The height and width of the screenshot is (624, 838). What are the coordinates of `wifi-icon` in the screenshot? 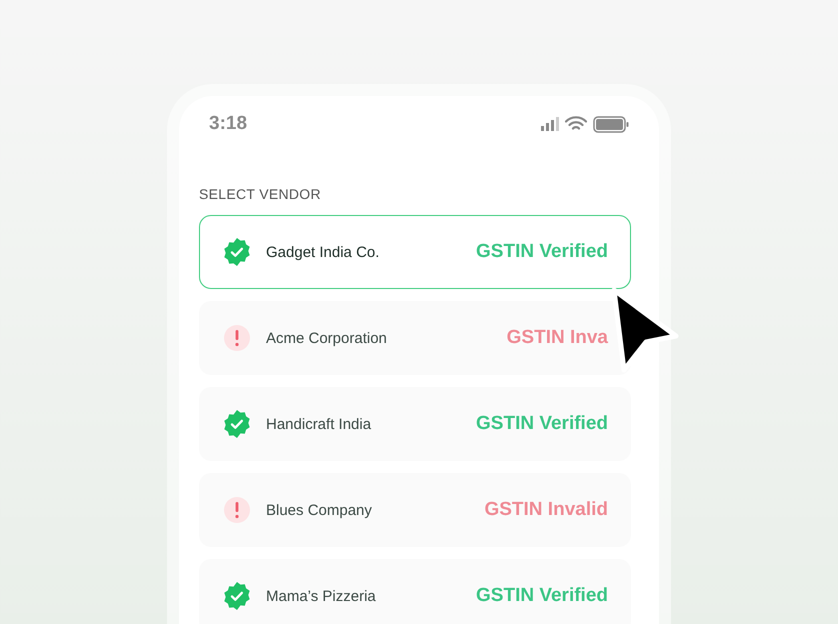 It's located at (576, 124).